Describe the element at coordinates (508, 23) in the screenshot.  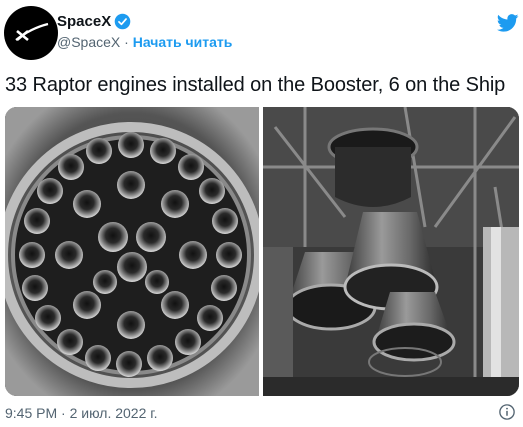
I see `twitter-bird-icon` at that location.